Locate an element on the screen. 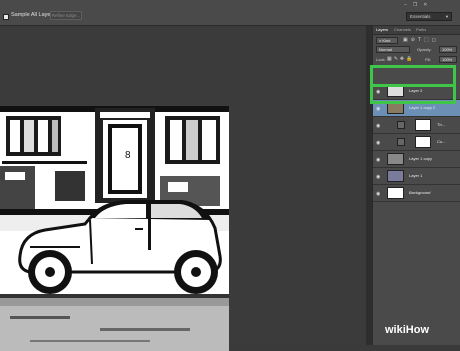 The image size is (460, 351). layer-name: Layer 1 is located at coordinates (416, 175).